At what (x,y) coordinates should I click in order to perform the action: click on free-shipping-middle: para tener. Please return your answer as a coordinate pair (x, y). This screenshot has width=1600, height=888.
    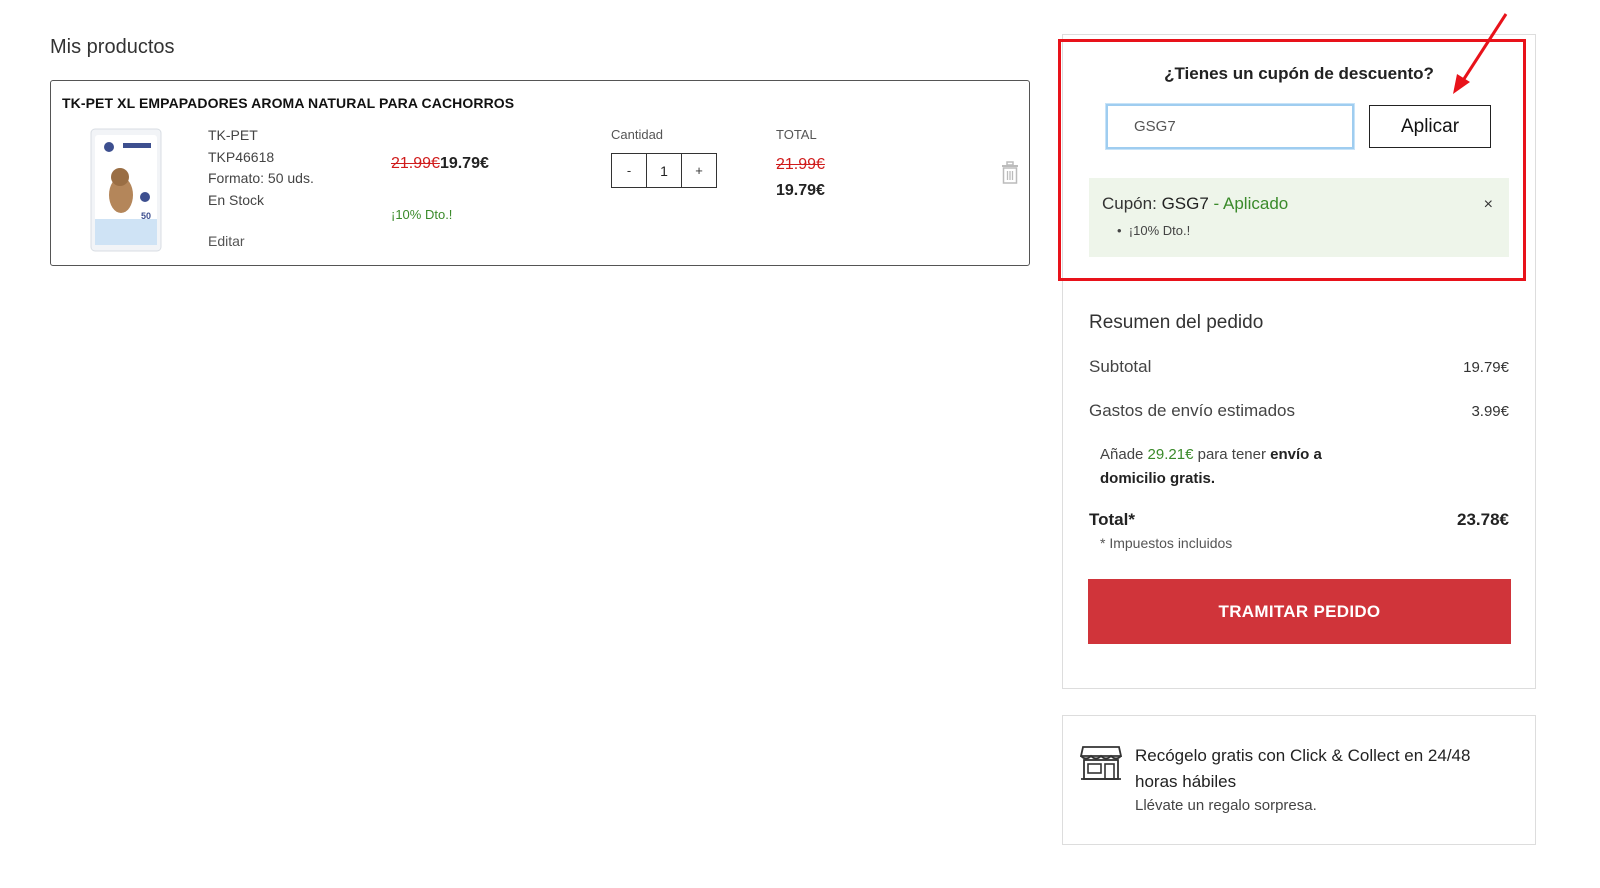
    Looking at the image, I should click on (1231, 454).